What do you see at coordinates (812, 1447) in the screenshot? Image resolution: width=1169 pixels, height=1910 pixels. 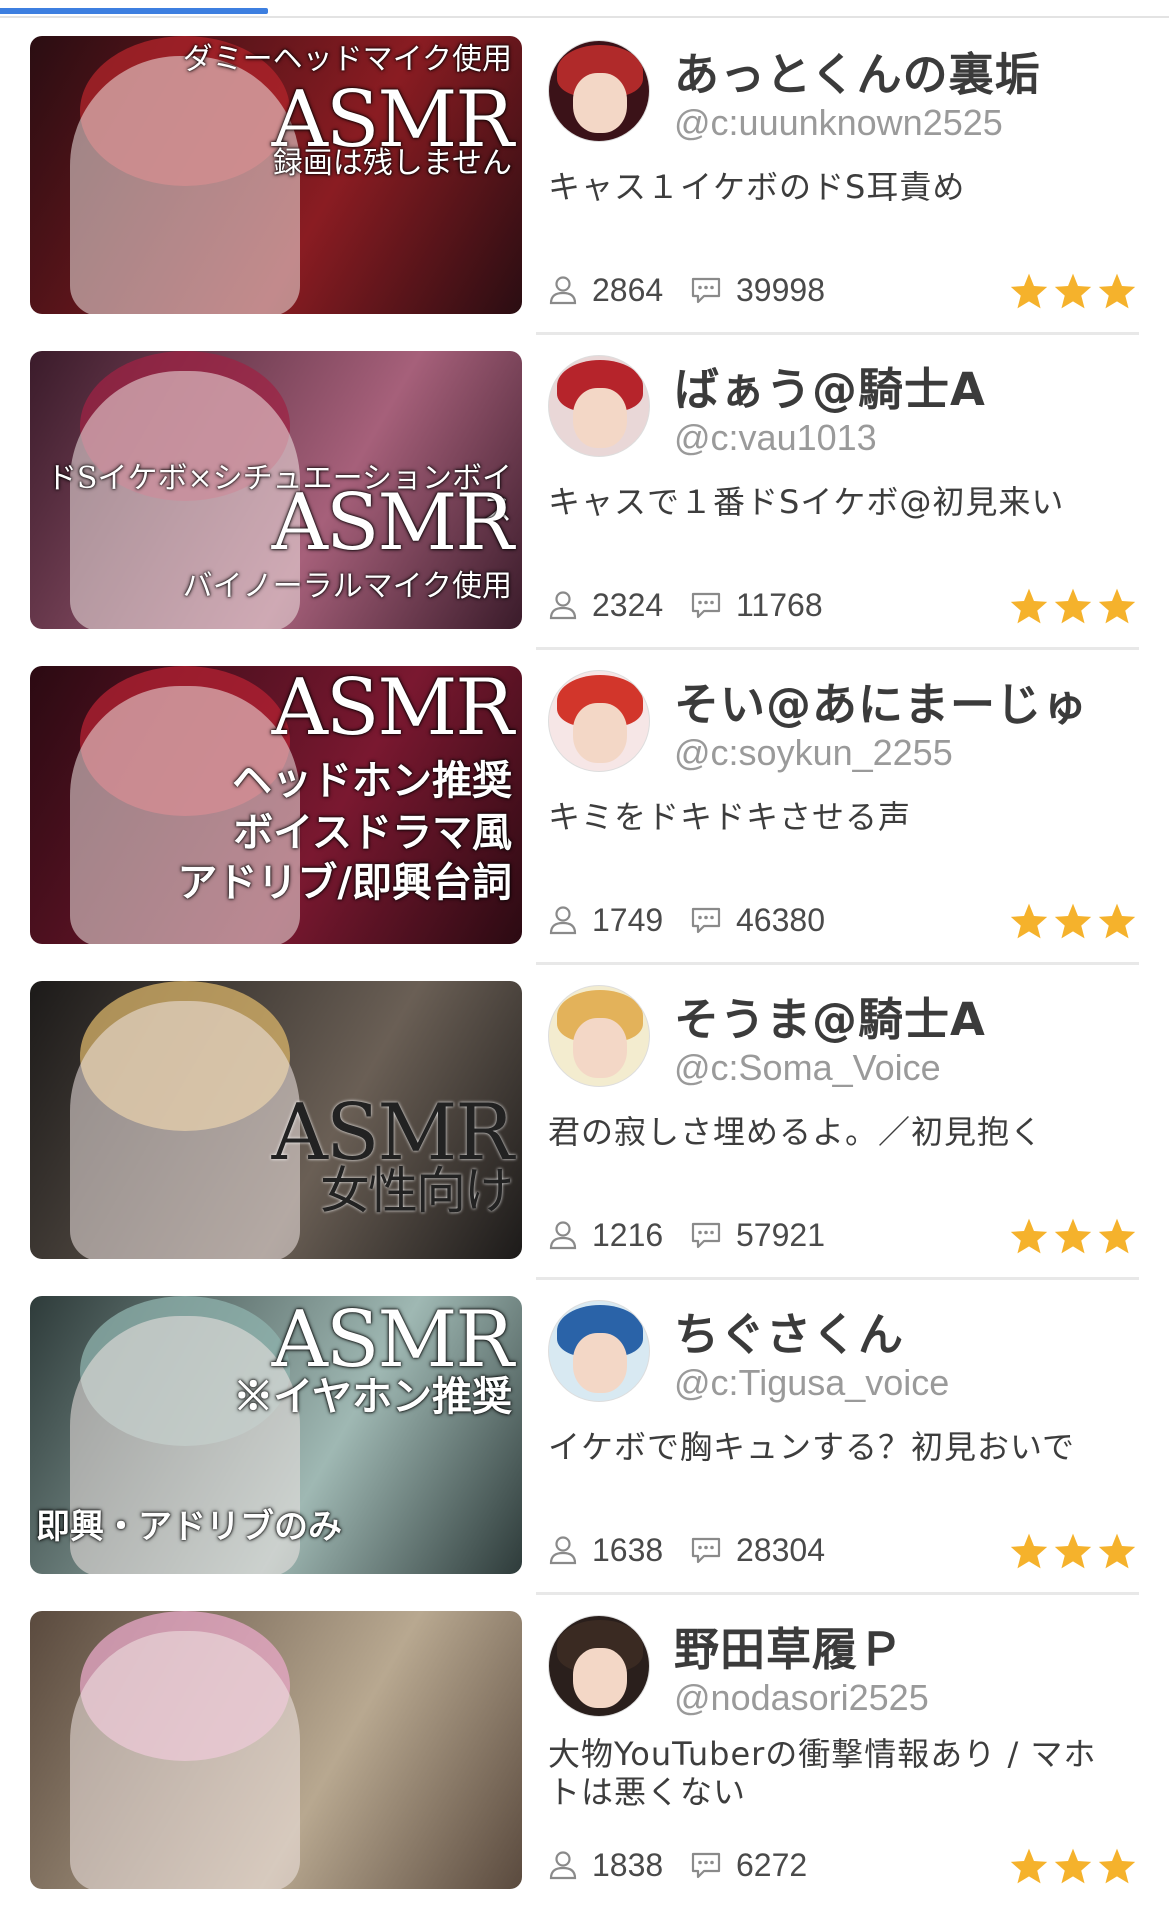 I see `stream-description: イケボで胸キュンする？初見おいで` at bounding box center [812, 1447].